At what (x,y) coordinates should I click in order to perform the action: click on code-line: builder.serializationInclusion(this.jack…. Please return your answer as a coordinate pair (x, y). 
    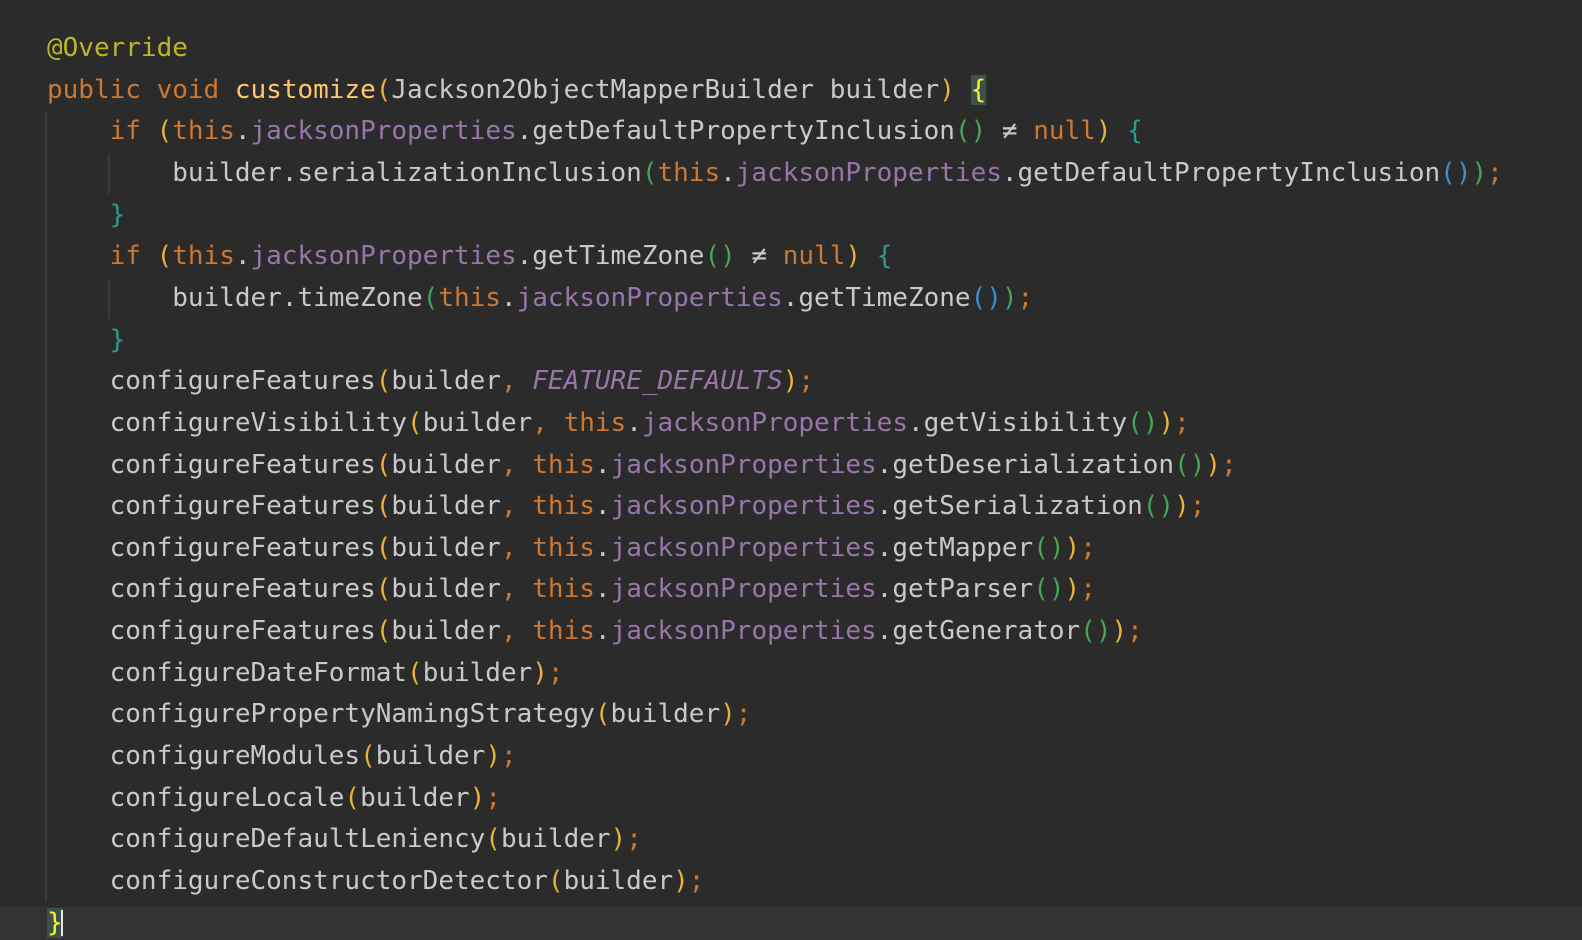
    Looking at the image, I should click on (775, 173).